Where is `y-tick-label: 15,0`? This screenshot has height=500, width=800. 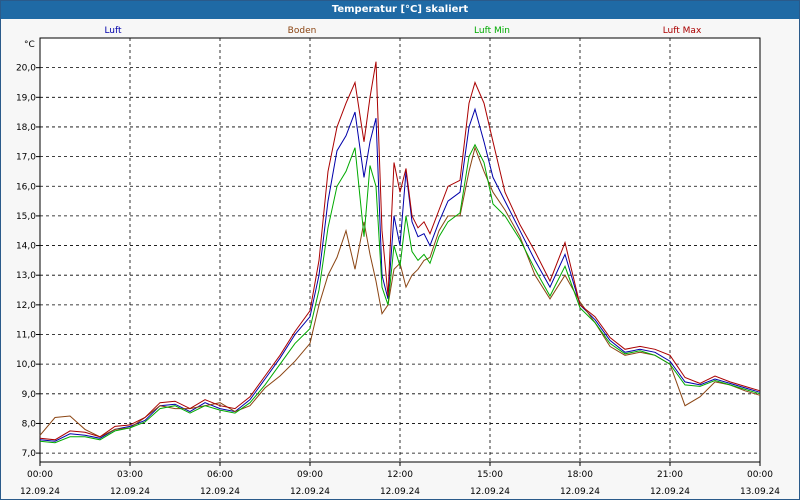
y-tick-label: 15,0 is located at coordinates (26, 217).